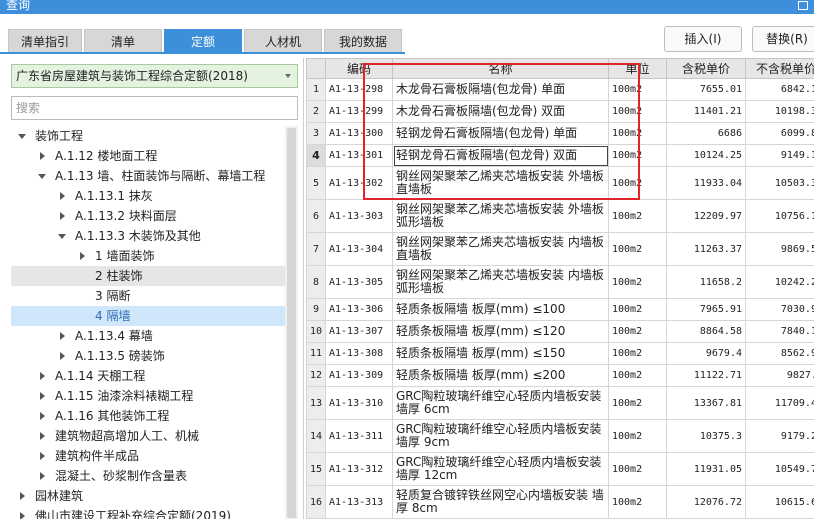  I want to click on row-index: 10, so click(316, 331).